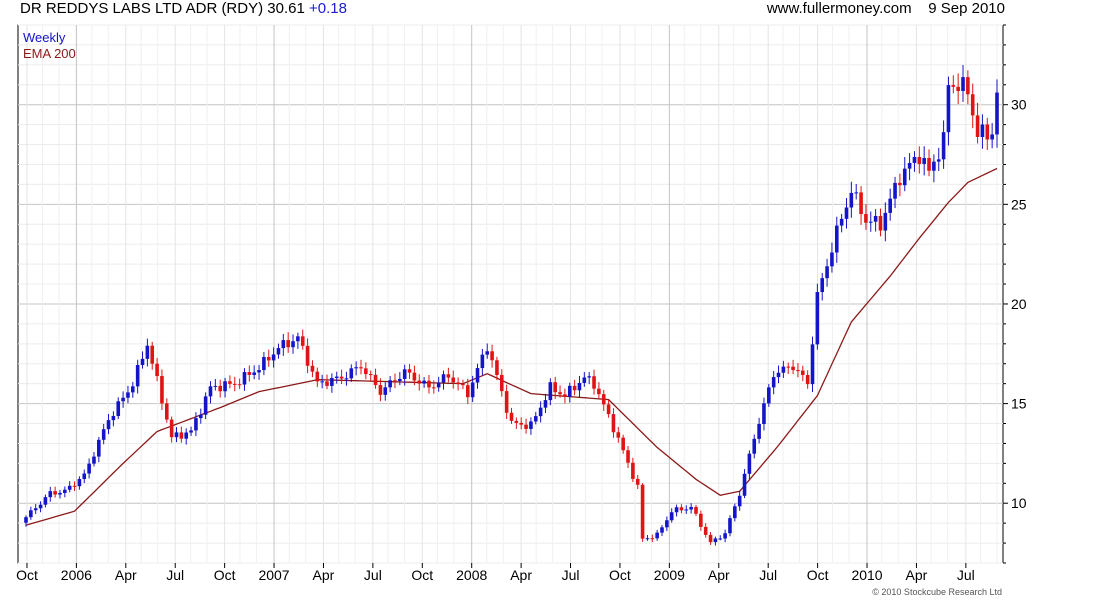 The image size is (1100, 600). Describe the element at coordinates (1015, 294) in the screenshot. I see `y-axis: 10 15 20 25 30` at that location.